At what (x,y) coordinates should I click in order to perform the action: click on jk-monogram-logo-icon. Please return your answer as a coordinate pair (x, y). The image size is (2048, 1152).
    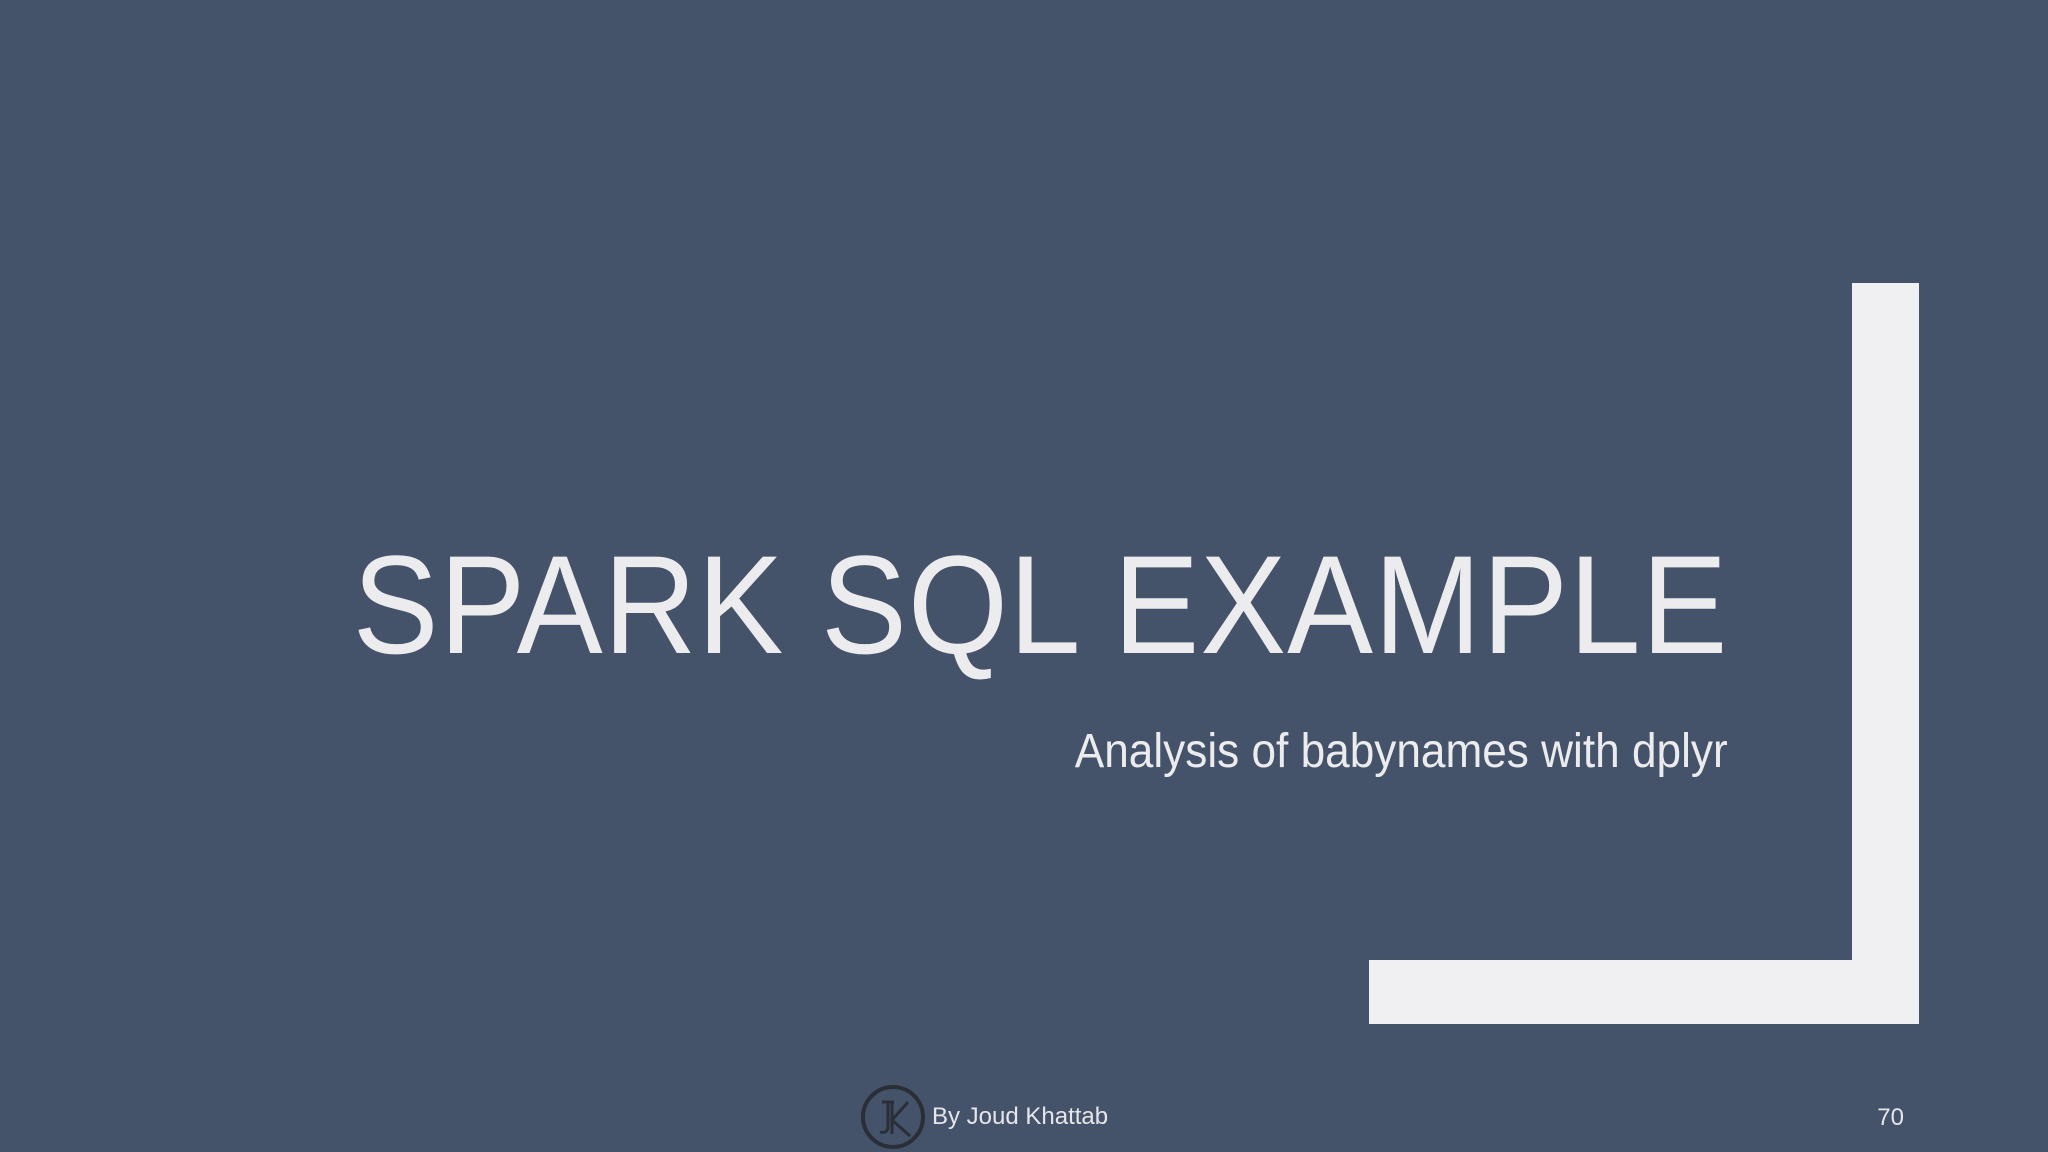
    Looking at the image, I should click on (893, 1117).